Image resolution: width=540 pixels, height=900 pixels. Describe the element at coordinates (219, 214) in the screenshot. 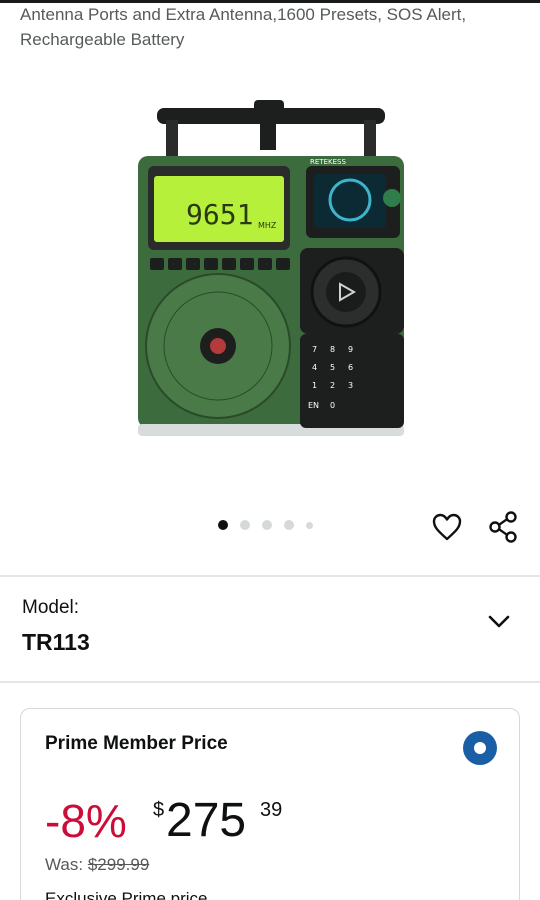

I see `lcd-frequency: 9651` at that location.